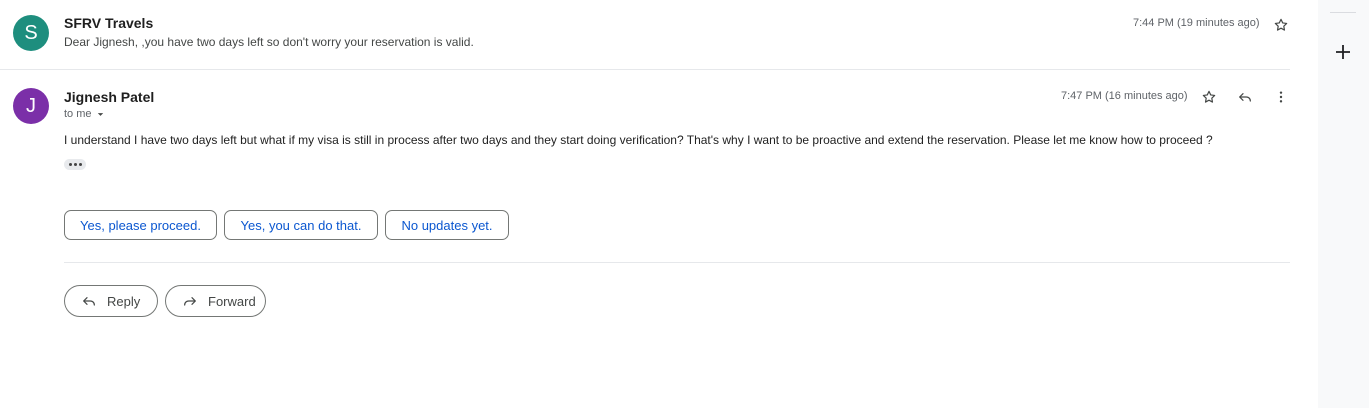 The height and width of the screenshot is (408, 1369). What do you see at coordinates (1124, 96) in the screenshot?
I see `message-time: 7:47 PM (16 minutes ago)` at bounding box center [1124, 96].